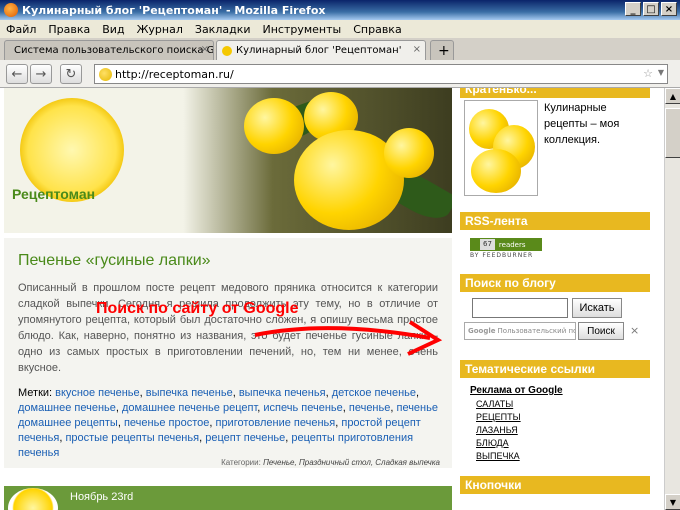  Describe the element at coordinates (11, 10) in the screenshot. I see `firefox-icon` at that location.